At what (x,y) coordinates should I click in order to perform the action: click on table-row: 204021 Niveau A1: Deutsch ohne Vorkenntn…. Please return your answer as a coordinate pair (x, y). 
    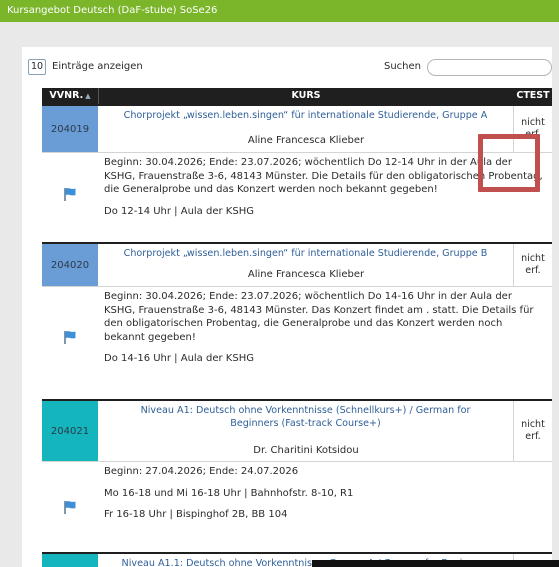
    Looking at the image, I should click on (297, 431).